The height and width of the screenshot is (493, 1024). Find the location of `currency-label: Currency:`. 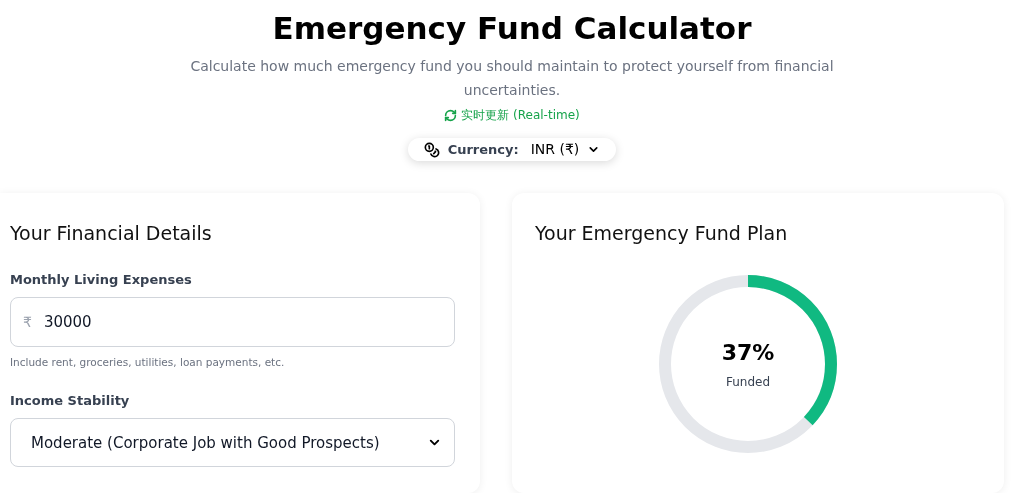

currency-label: Currency: is located at coordinates (483, 149).